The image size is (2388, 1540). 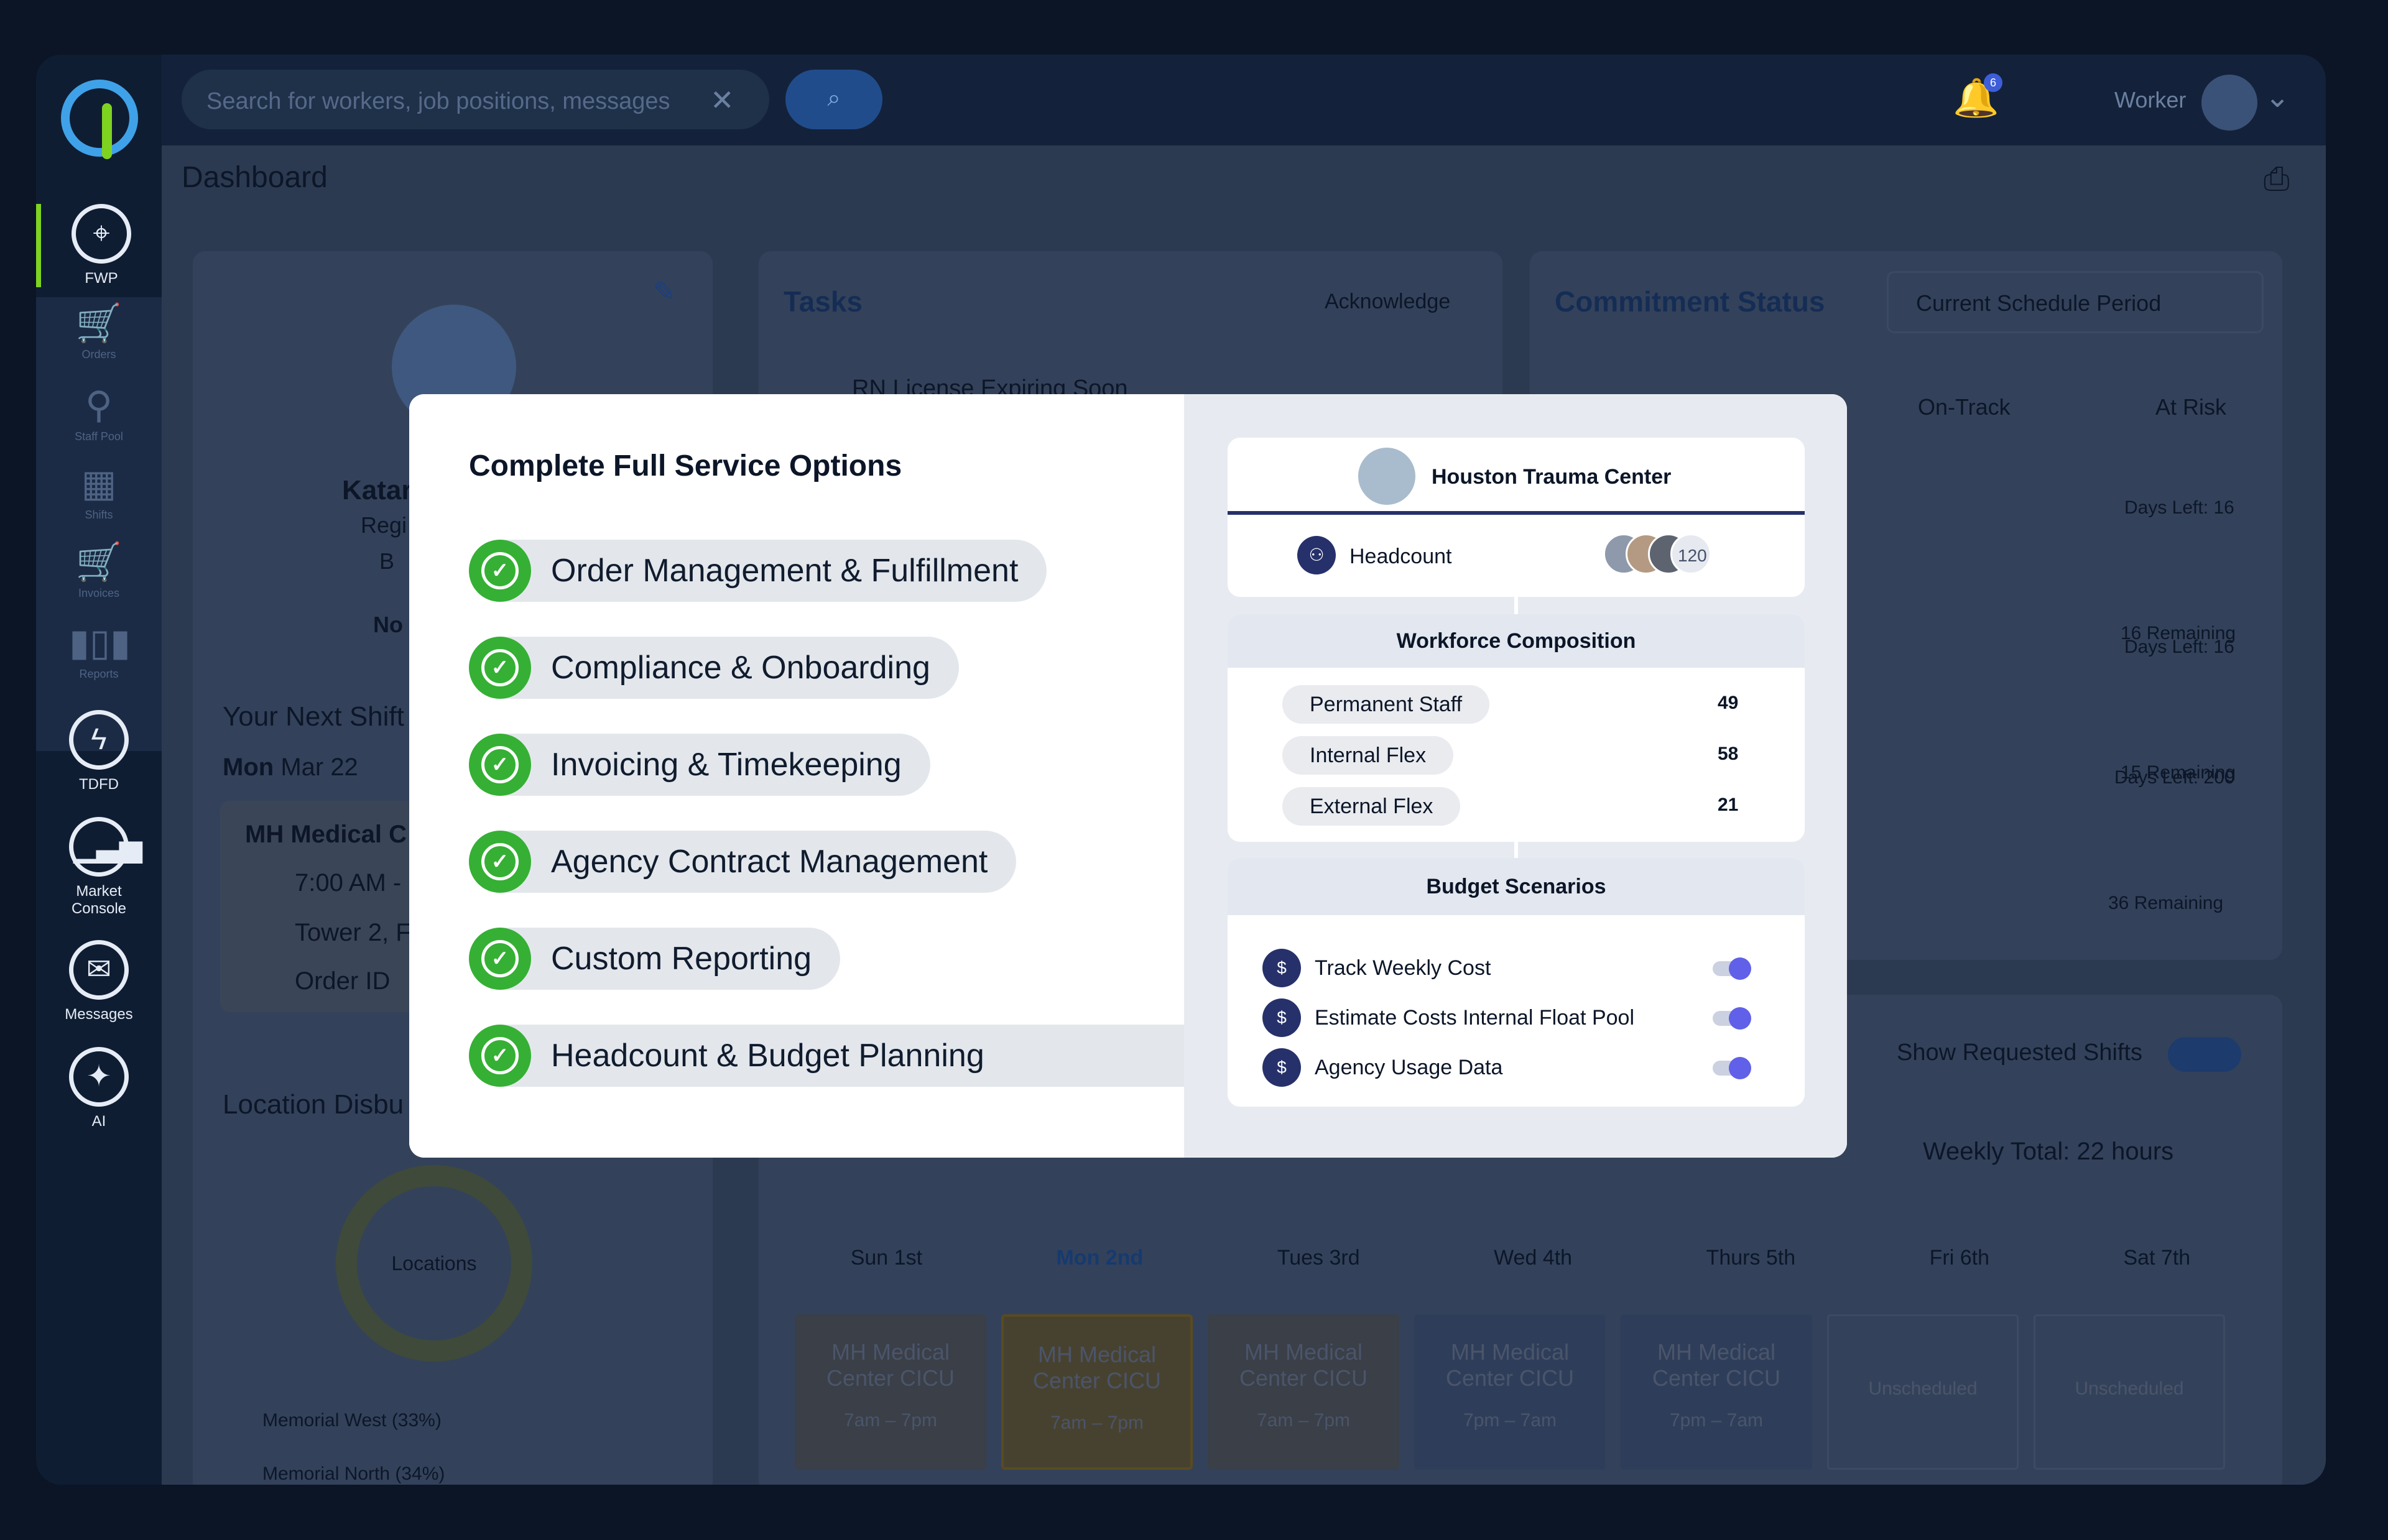 I want to click on modal-title: Complete Full Service Options, so click(x=685, y=466).